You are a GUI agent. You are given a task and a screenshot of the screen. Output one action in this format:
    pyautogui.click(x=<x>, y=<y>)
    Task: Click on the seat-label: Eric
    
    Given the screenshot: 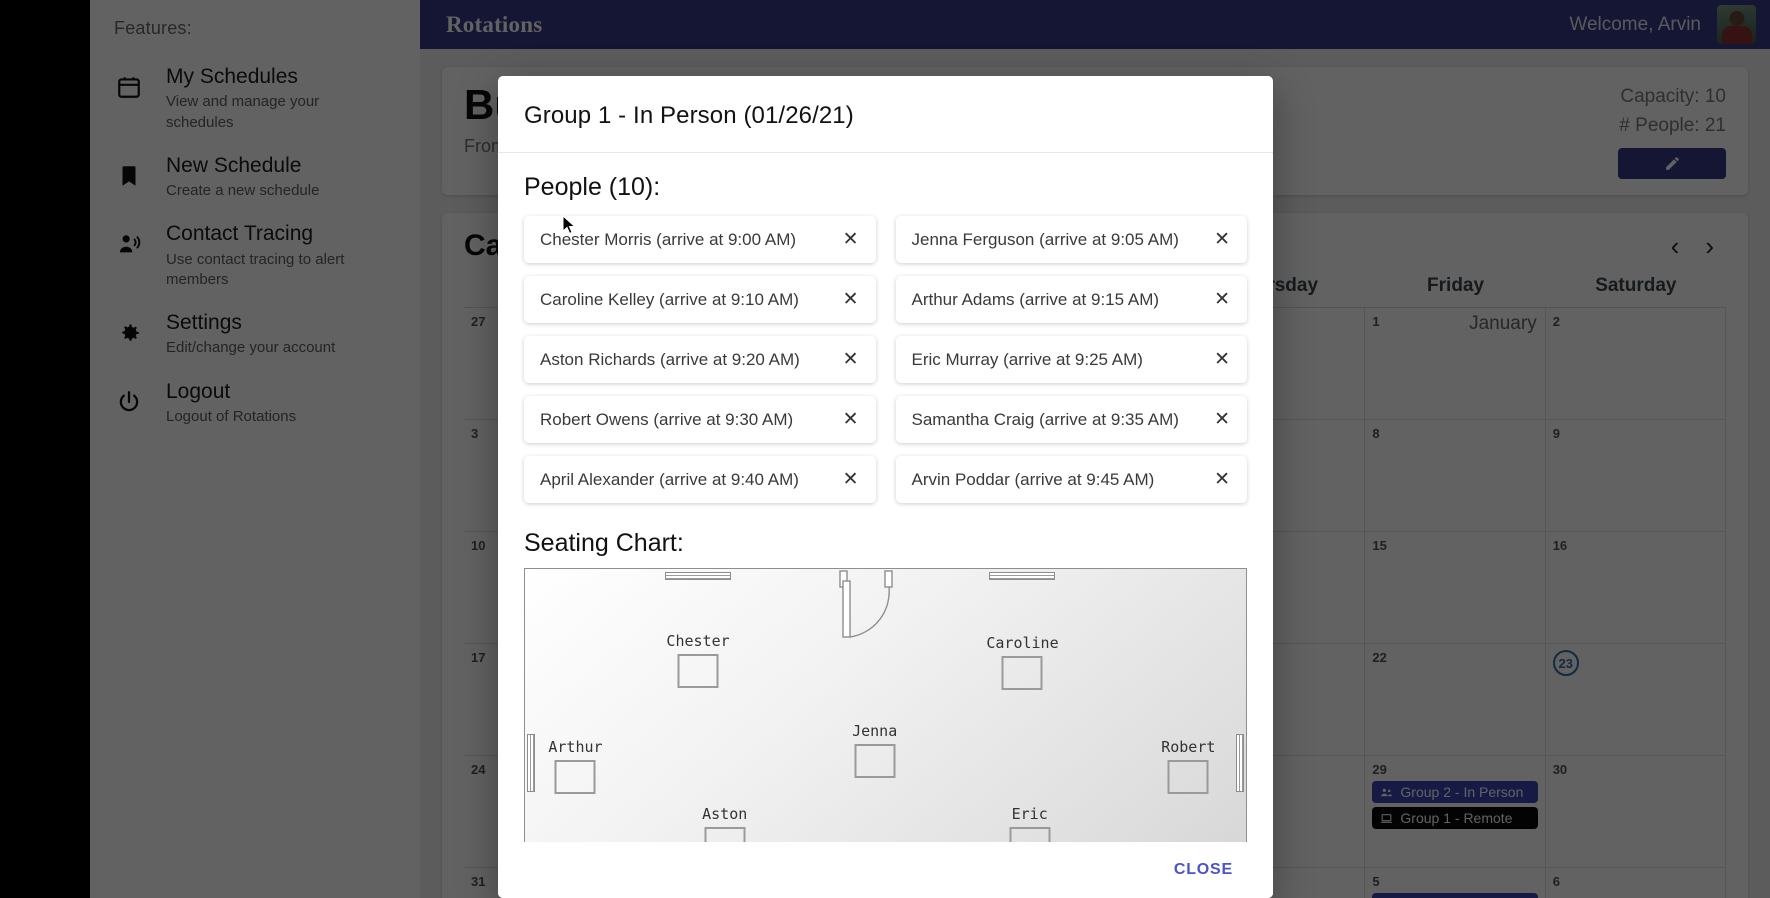 What is the action you would take?
    pyautogui.click(x=1029, y=814)
    